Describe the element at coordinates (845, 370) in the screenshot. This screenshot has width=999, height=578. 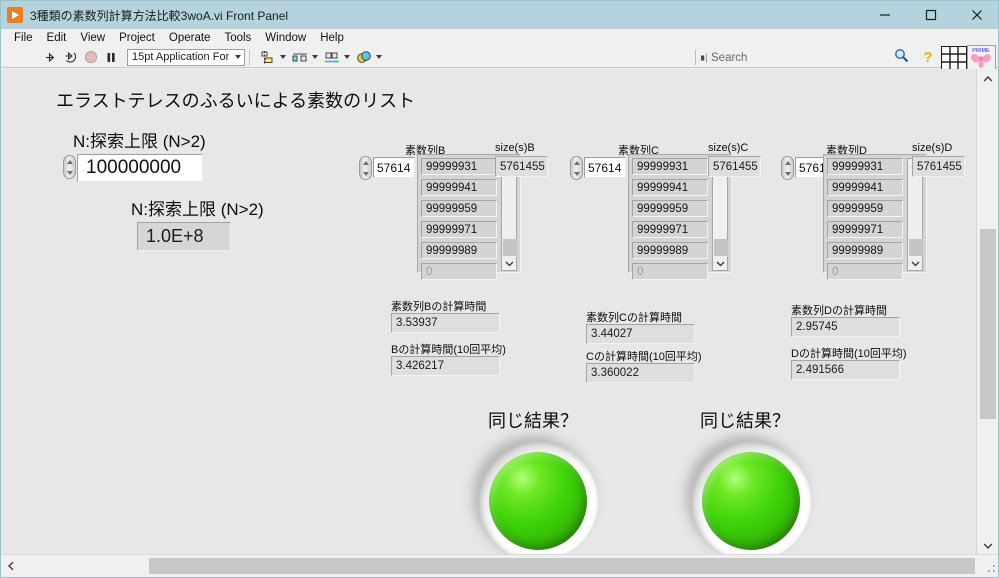
I see `array-d-avg-value: 2.491566` at that location.